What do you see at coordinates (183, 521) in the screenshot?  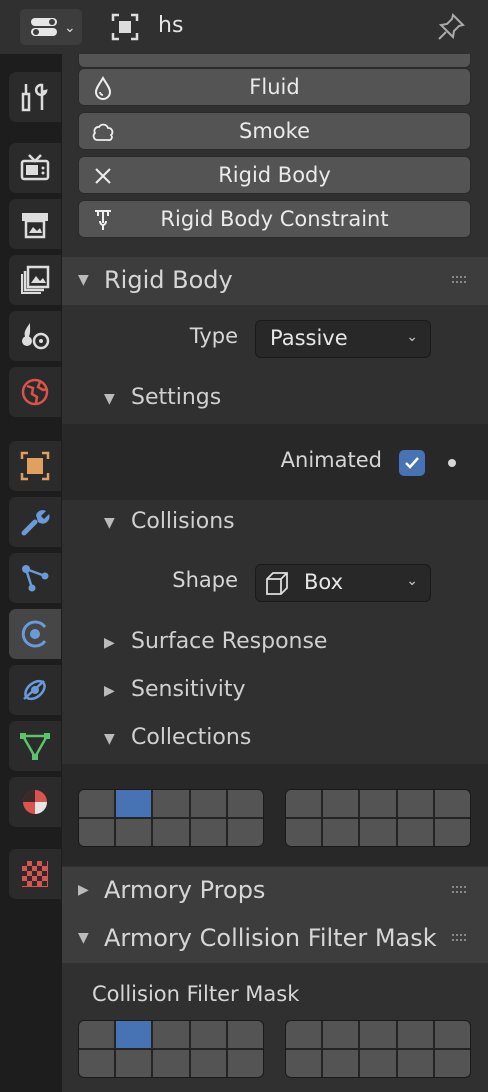 I see `subpanel-title: Collisions` at bounding box center [183, 521].